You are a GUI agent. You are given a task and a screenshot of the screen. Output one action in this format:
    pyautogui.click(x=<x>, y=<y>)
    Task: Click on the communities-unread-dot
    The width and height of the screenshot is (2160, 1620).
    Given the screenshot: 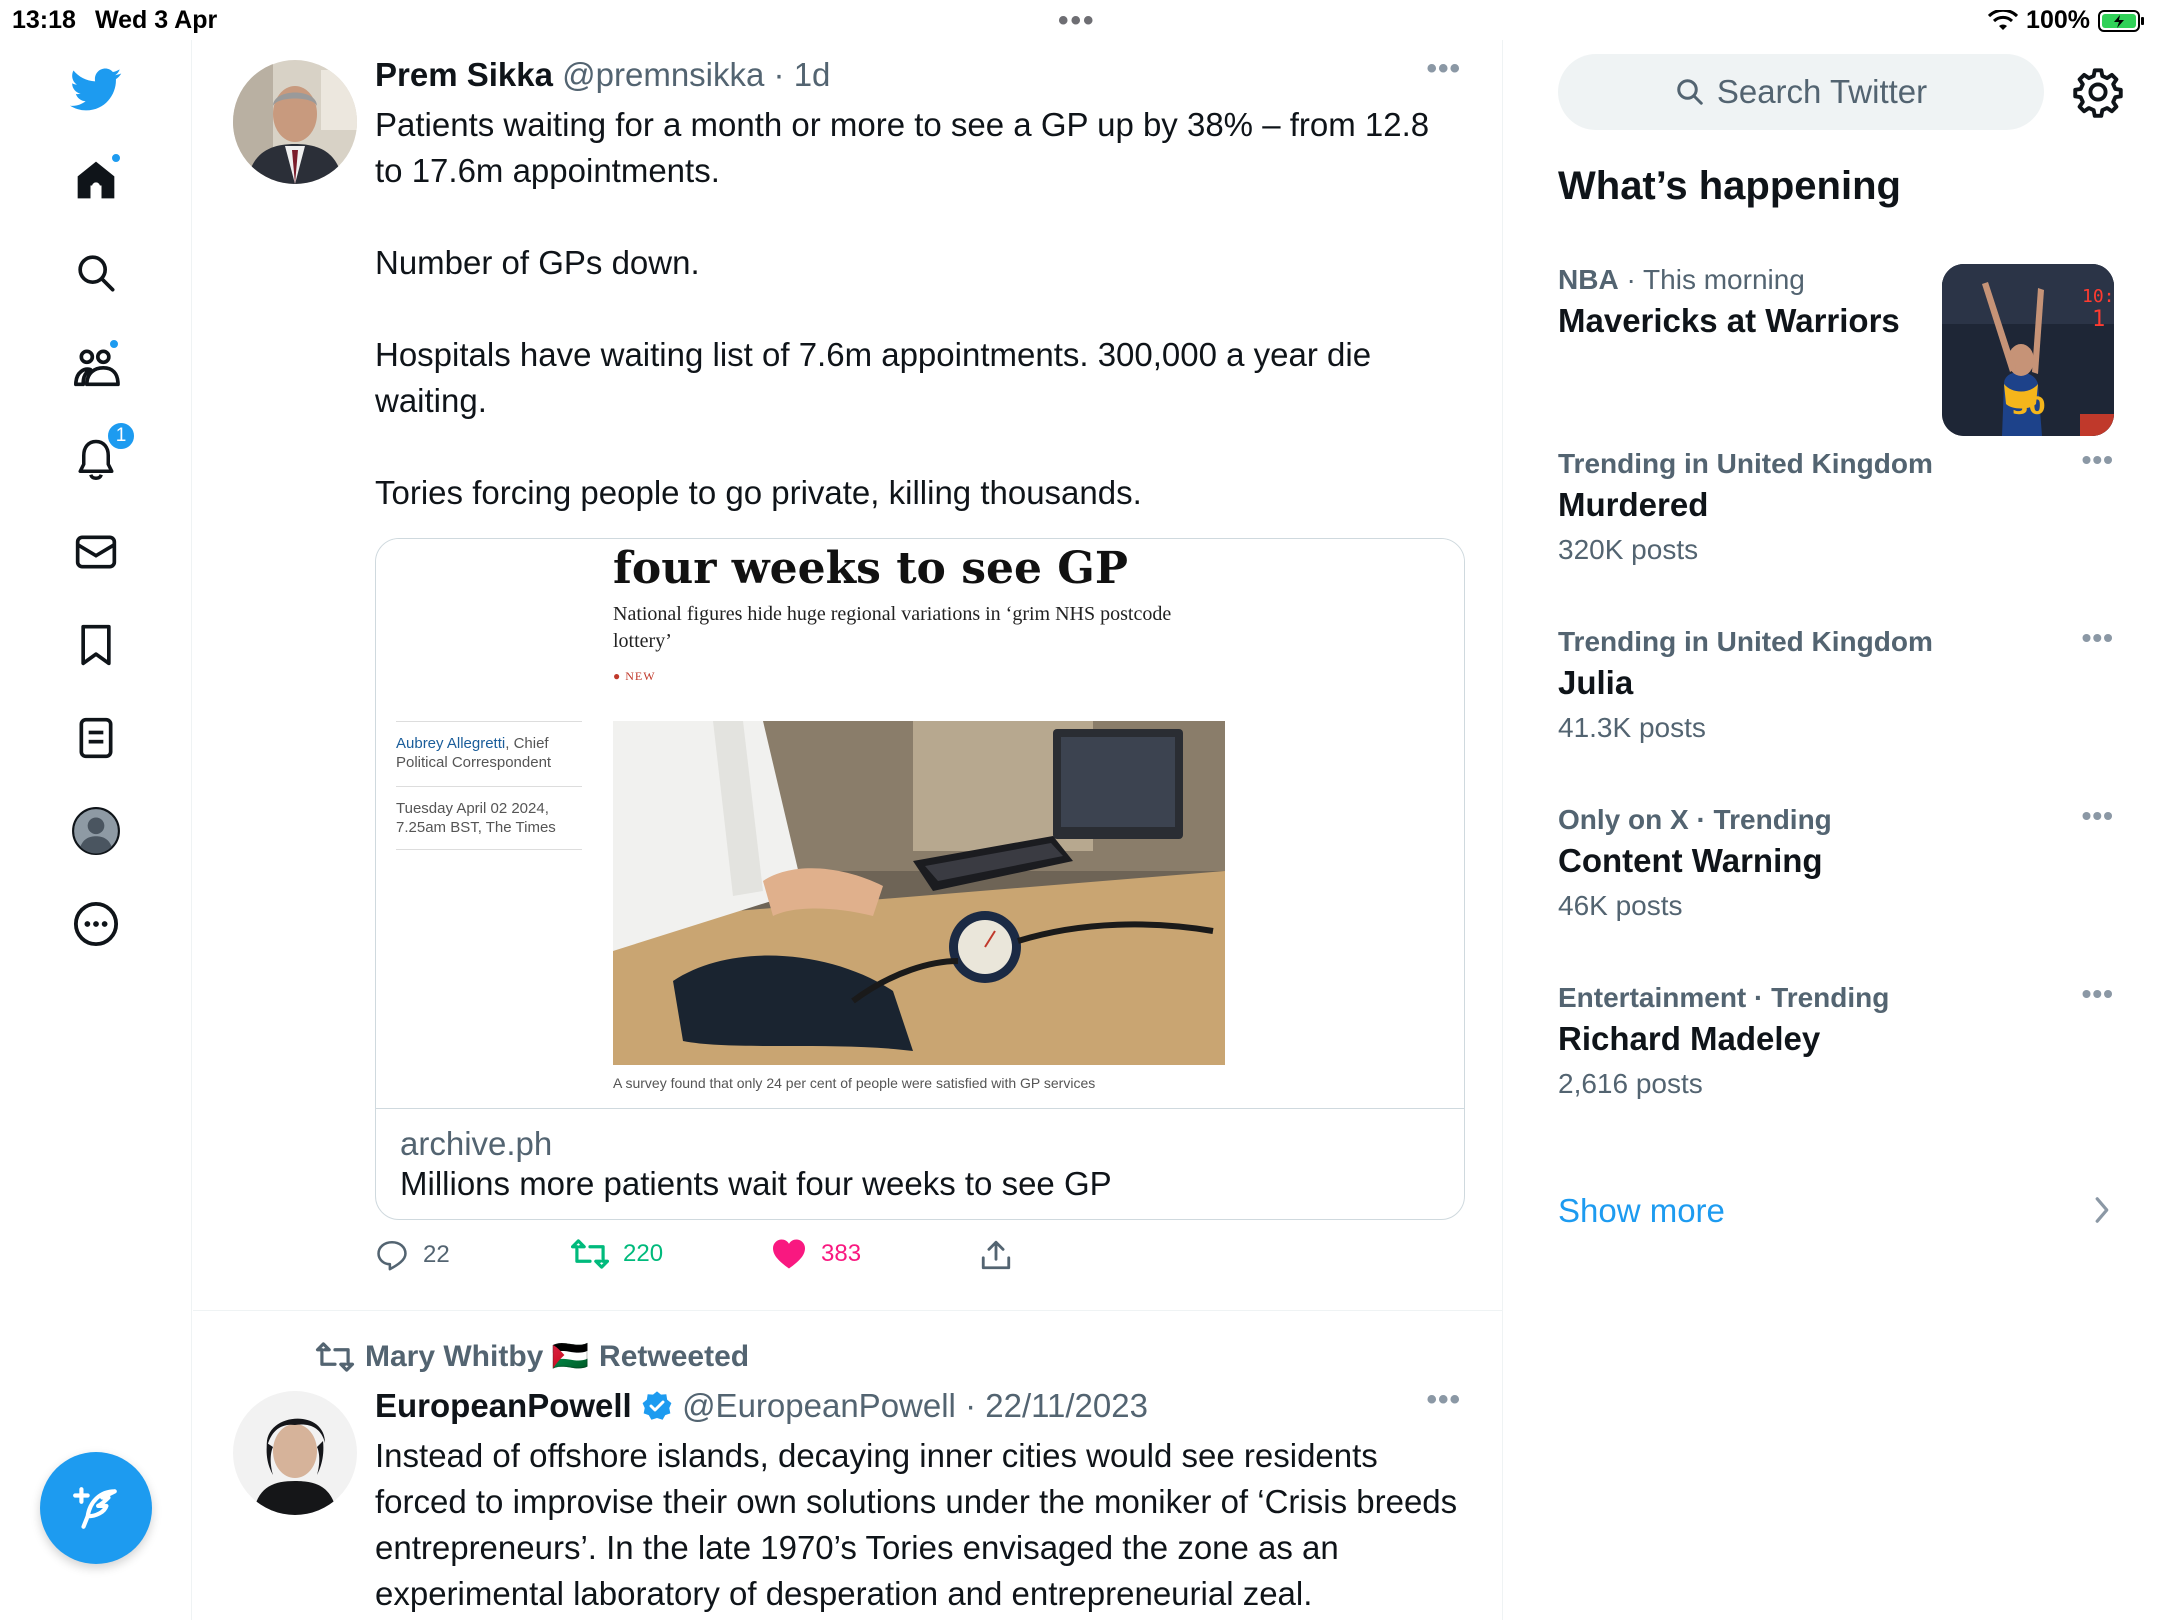 What is the action you would take?
    pyautogui.click(x=114, y=344)
    